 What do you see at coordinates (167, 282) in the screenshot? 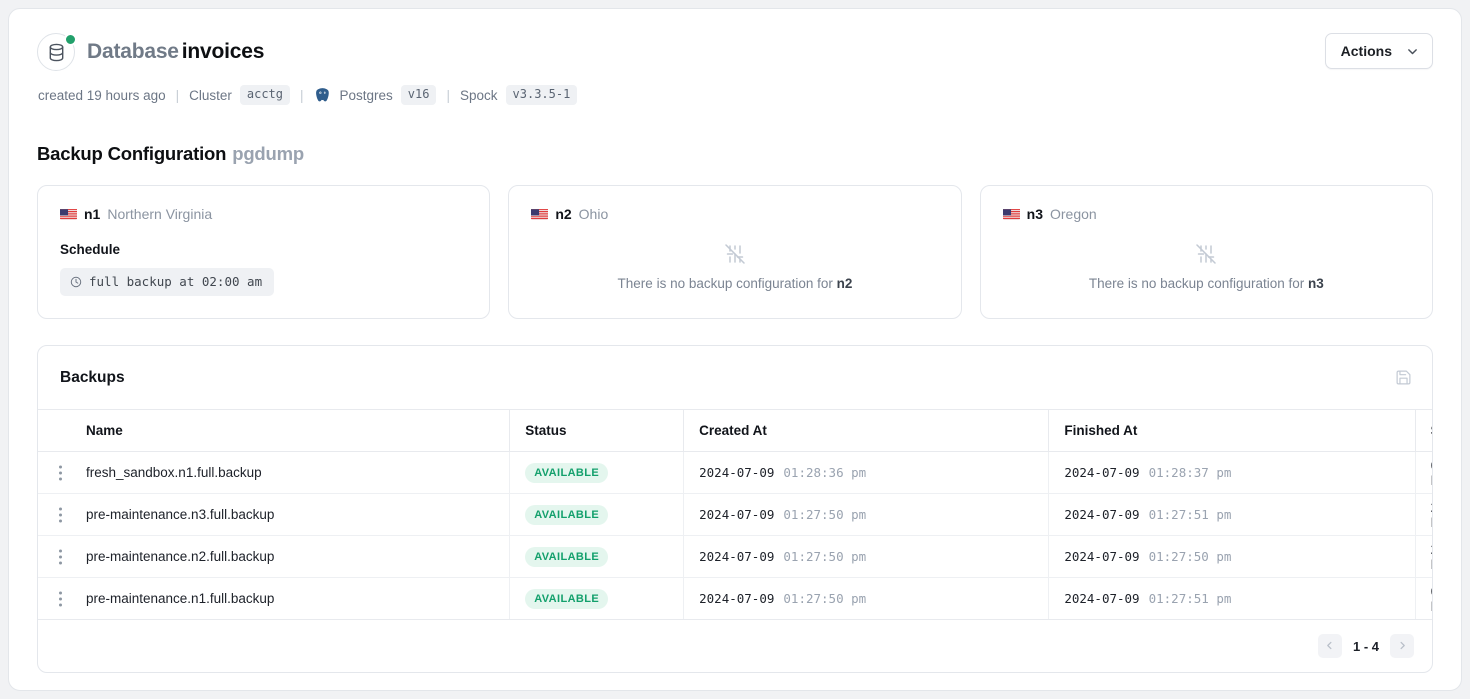
I see `schedule-tag: full backup at 02:00 am` at bounding box center [167, 282].